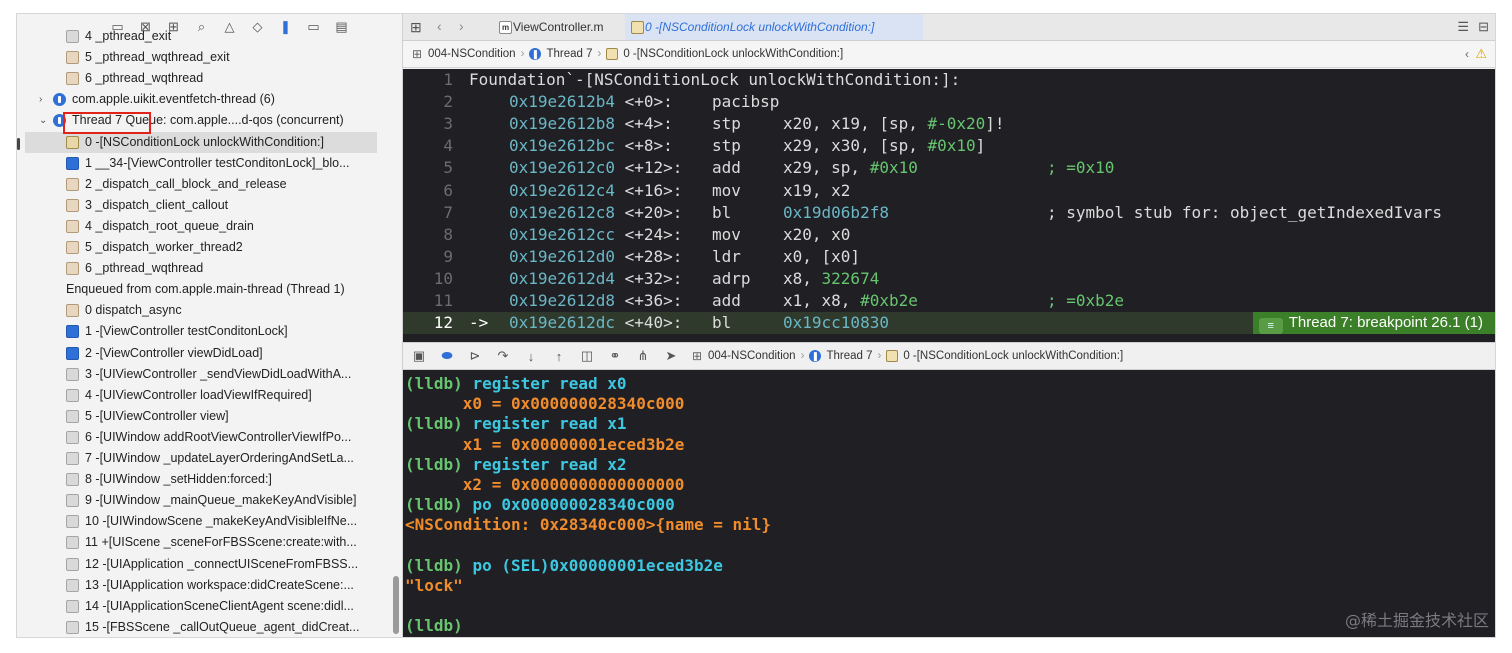 Image resolution: width=1512 pixels, height=653 pixels. What do you see at coordinates (850, 278) in the screenshot?
I see `operand-immediate: 322674` at bounding box center [850, 278].